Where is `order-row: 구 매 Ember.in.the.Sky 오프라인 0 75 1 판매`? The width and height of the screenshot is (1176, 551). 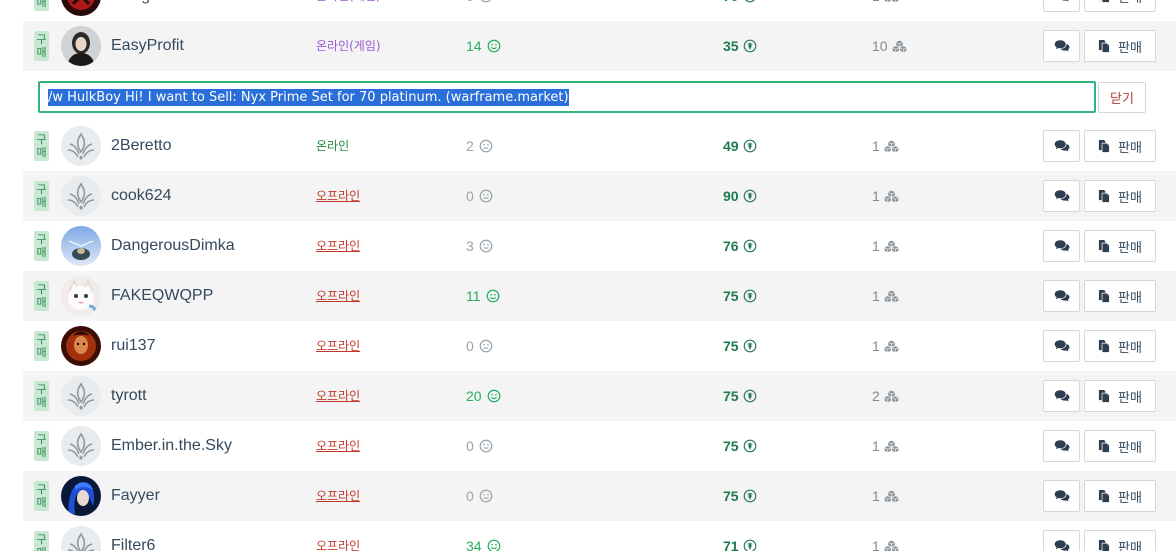 order-row: 구 매 Ember.in.the.Sky 오프라인 0 75 1 판매 is located at coordinates (599, 446).